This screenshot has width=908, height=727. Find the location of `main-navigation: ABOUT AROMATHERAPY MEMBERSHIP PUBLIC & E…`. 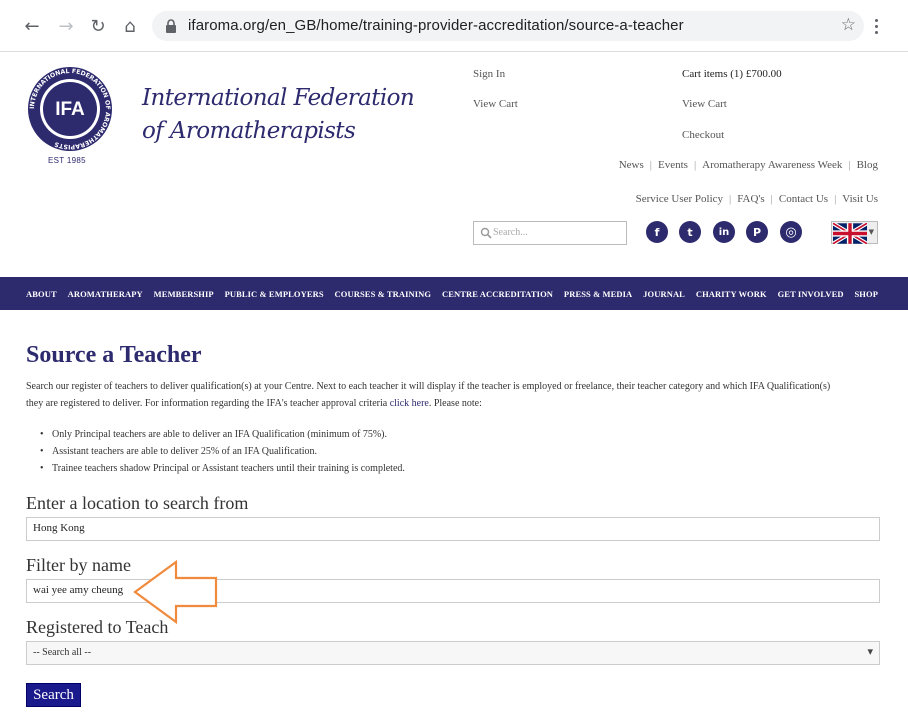

main-navigation: ABOUT AROMATHERAPY MEMBERSHIP PUBLIC & E… is located at coordinates (454, 293).